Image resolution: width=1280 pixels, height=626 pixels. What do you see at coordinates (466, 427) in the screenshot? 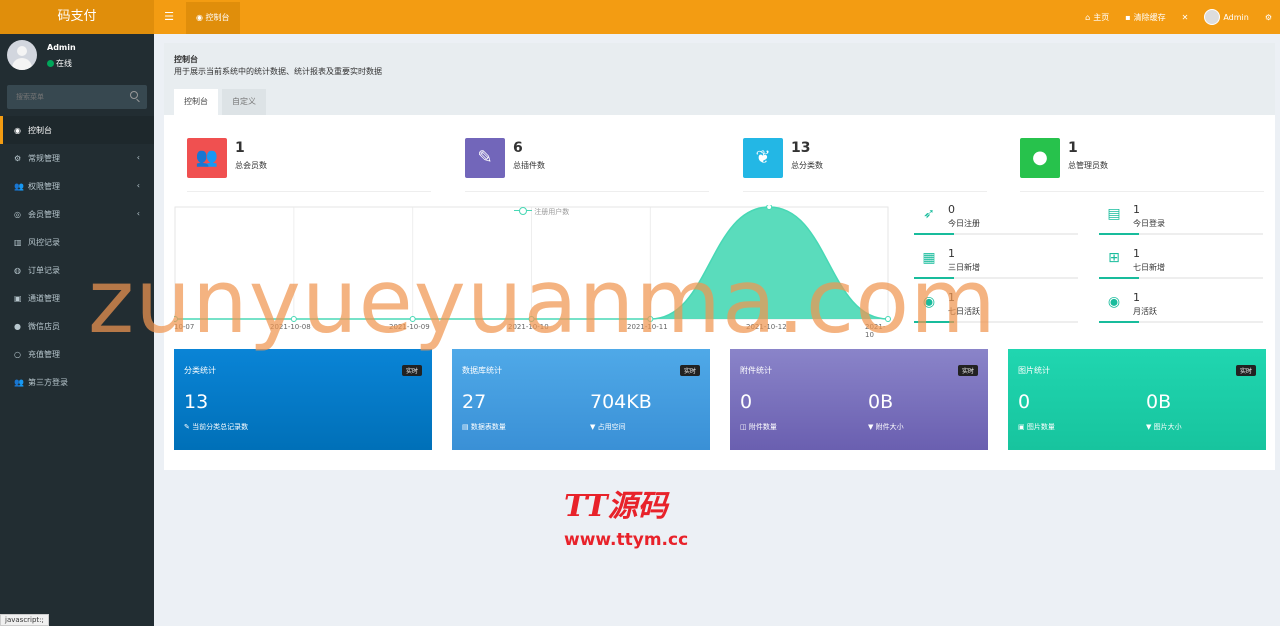
I see `database-icon: ▤` at bounding box center [466, 427].